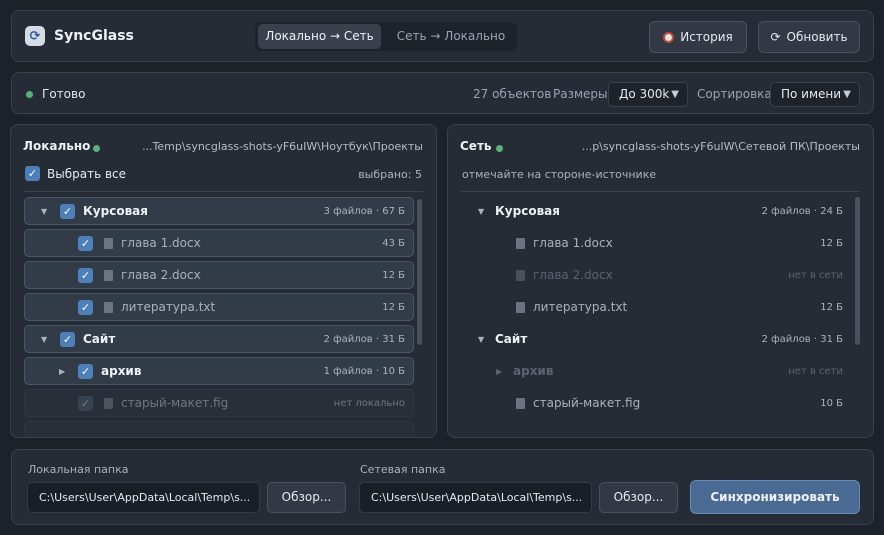 This screenshot has height=535, width=884. Describe the element at coordinates (775, 497) in the screenshot. I see `sync-button: Синхронизировать` at that location.